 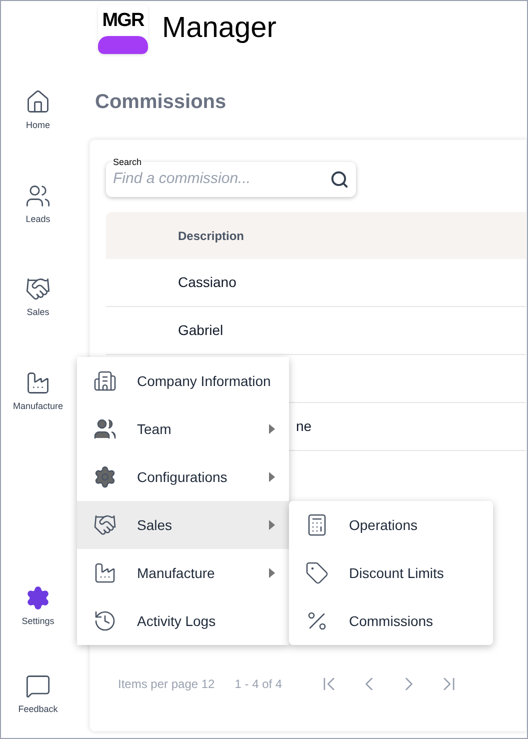 I want to click on menu-item: Manufacture, so click(x=183, y=573).